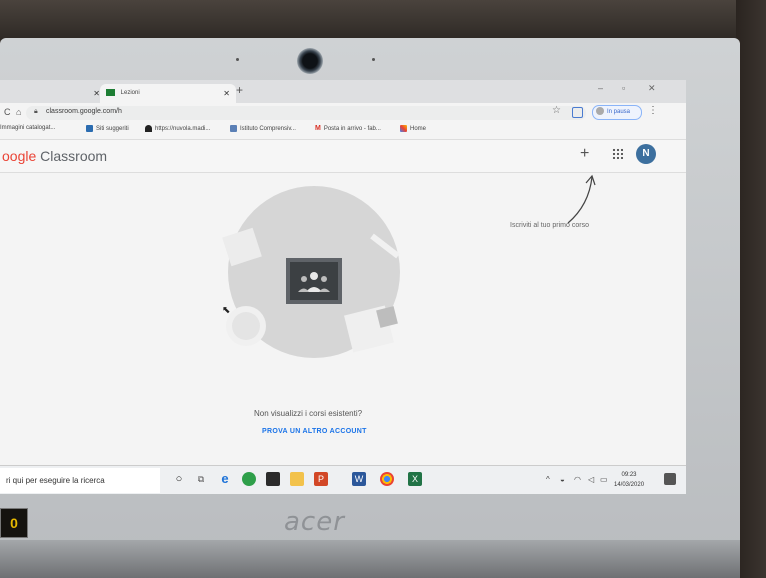  Describe the element at coordinates (308, 413) in the screenshot. I see `existing-classes-question: Non visualizzi i corsi esistenti?` at that location.